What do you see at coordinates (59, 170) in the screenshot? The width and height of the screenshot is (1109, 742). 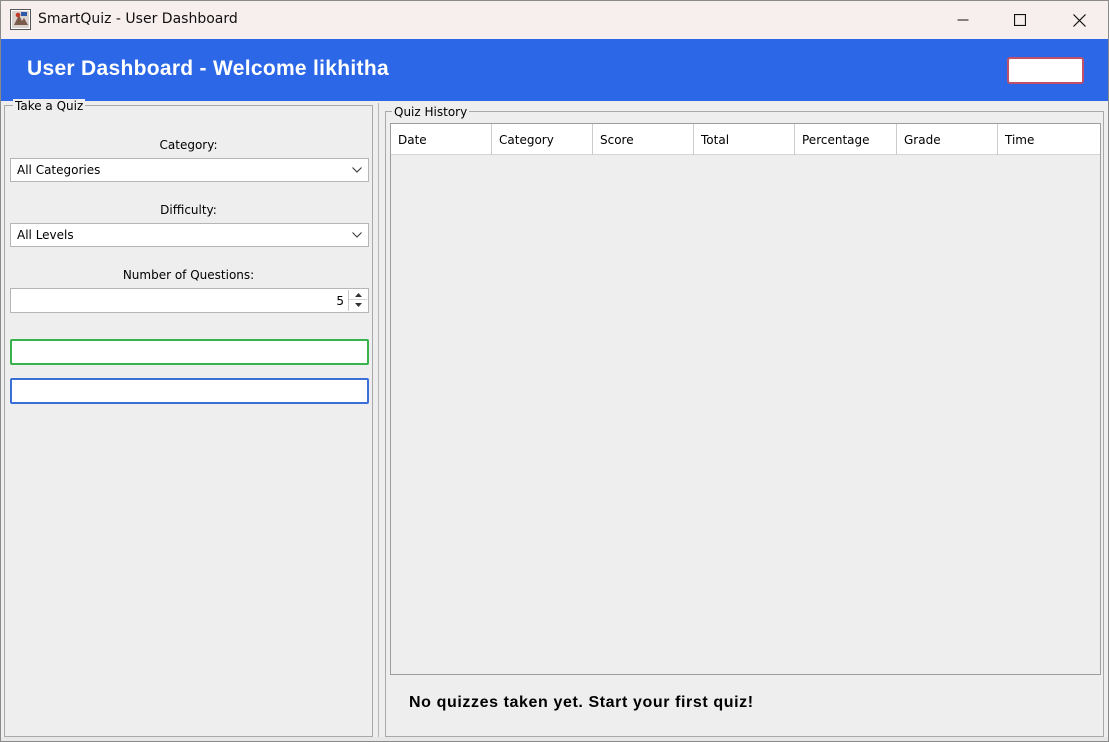 I see `category-selected-value: All Categories` at bounding box center [59, 170].